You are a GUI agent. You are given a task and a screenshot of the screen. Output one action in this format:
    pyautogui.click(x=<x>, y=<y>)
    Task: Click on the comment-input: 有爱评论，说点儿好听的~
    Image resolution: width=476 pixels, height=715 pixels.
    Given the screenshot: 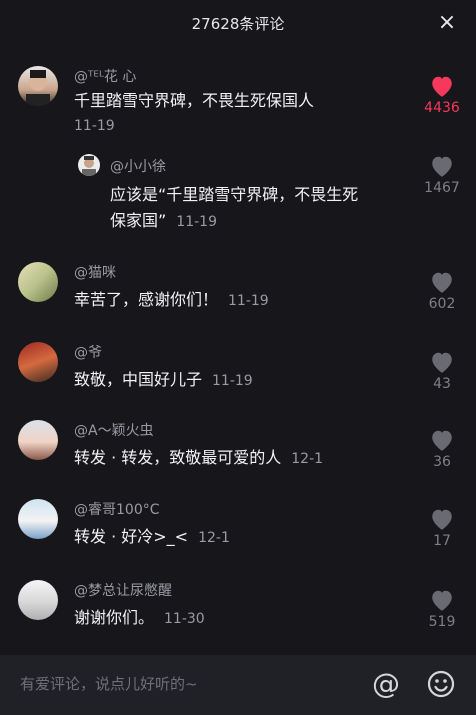 What is the action you would take?
    pyautogui.click(x=109, y=683)
    